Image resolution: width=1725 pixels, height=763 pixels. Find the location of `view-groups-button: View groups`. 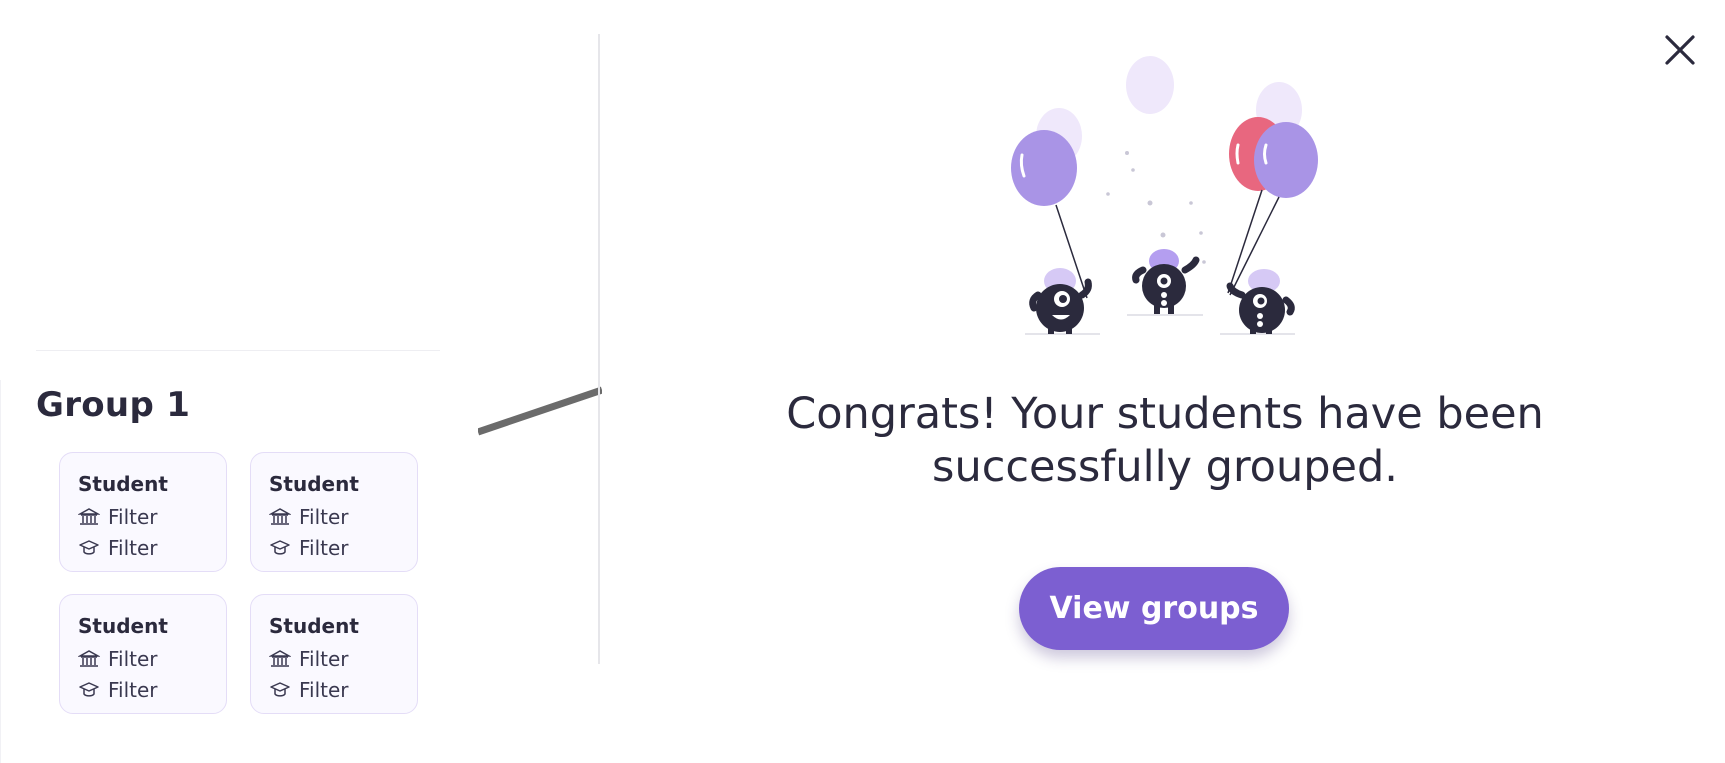

view-groups-button: View groups is located at coordinates (1154, 608).